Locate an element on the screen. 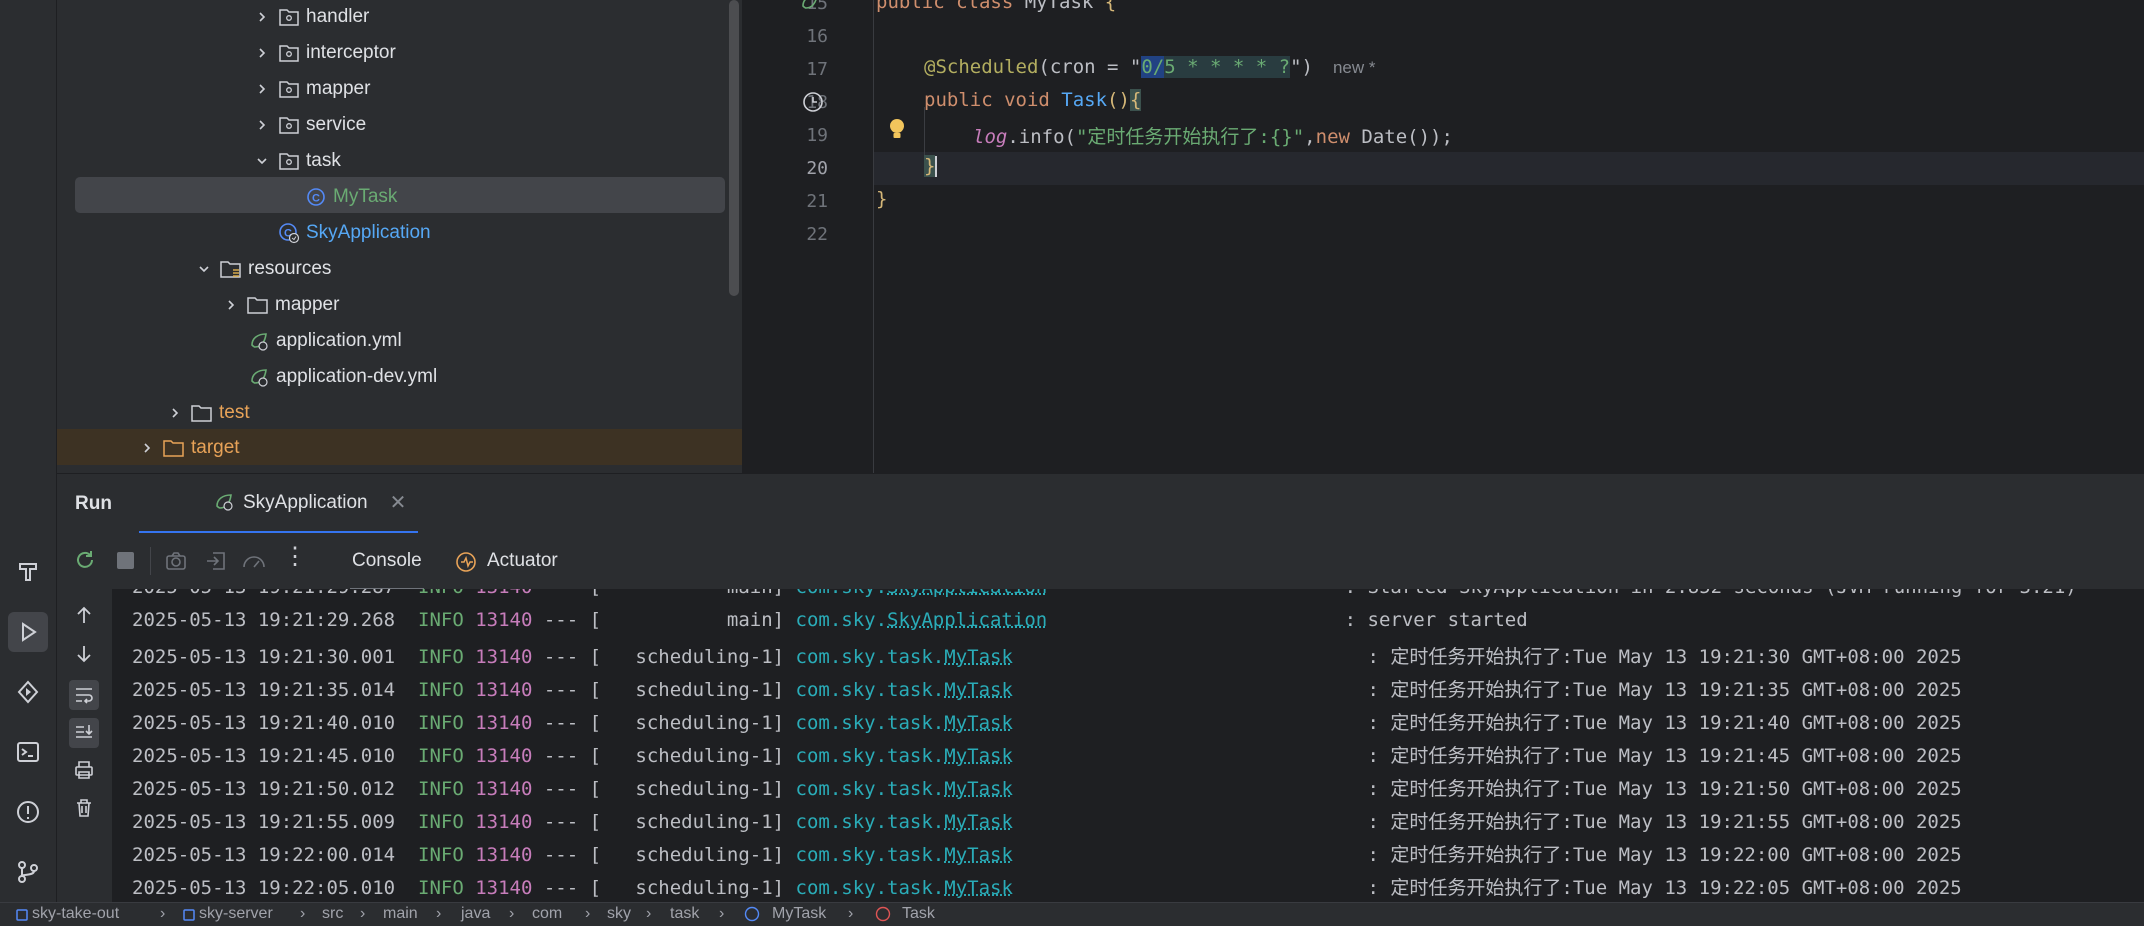  gauge-icon is located at coordinates (254, 563).